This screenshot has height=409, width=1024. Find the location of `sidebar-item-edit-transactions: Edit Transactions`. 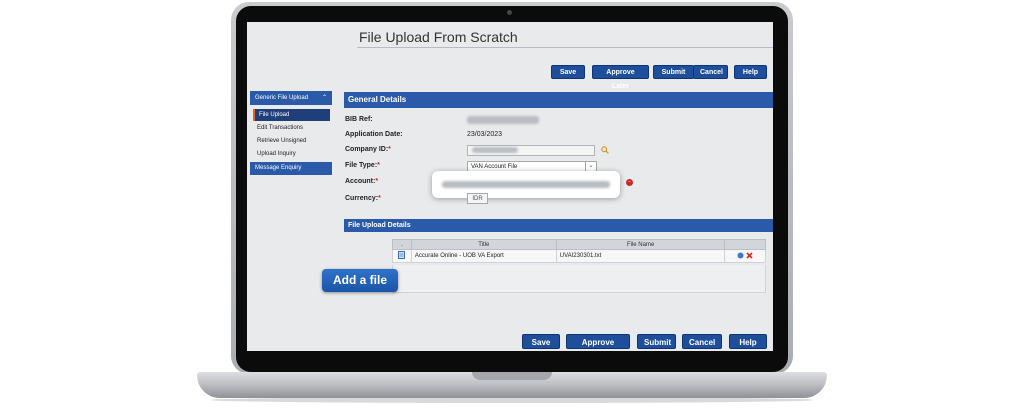

sidebar-item-edit-transactions: Edit Transactions is located at coordinates (291, 128).